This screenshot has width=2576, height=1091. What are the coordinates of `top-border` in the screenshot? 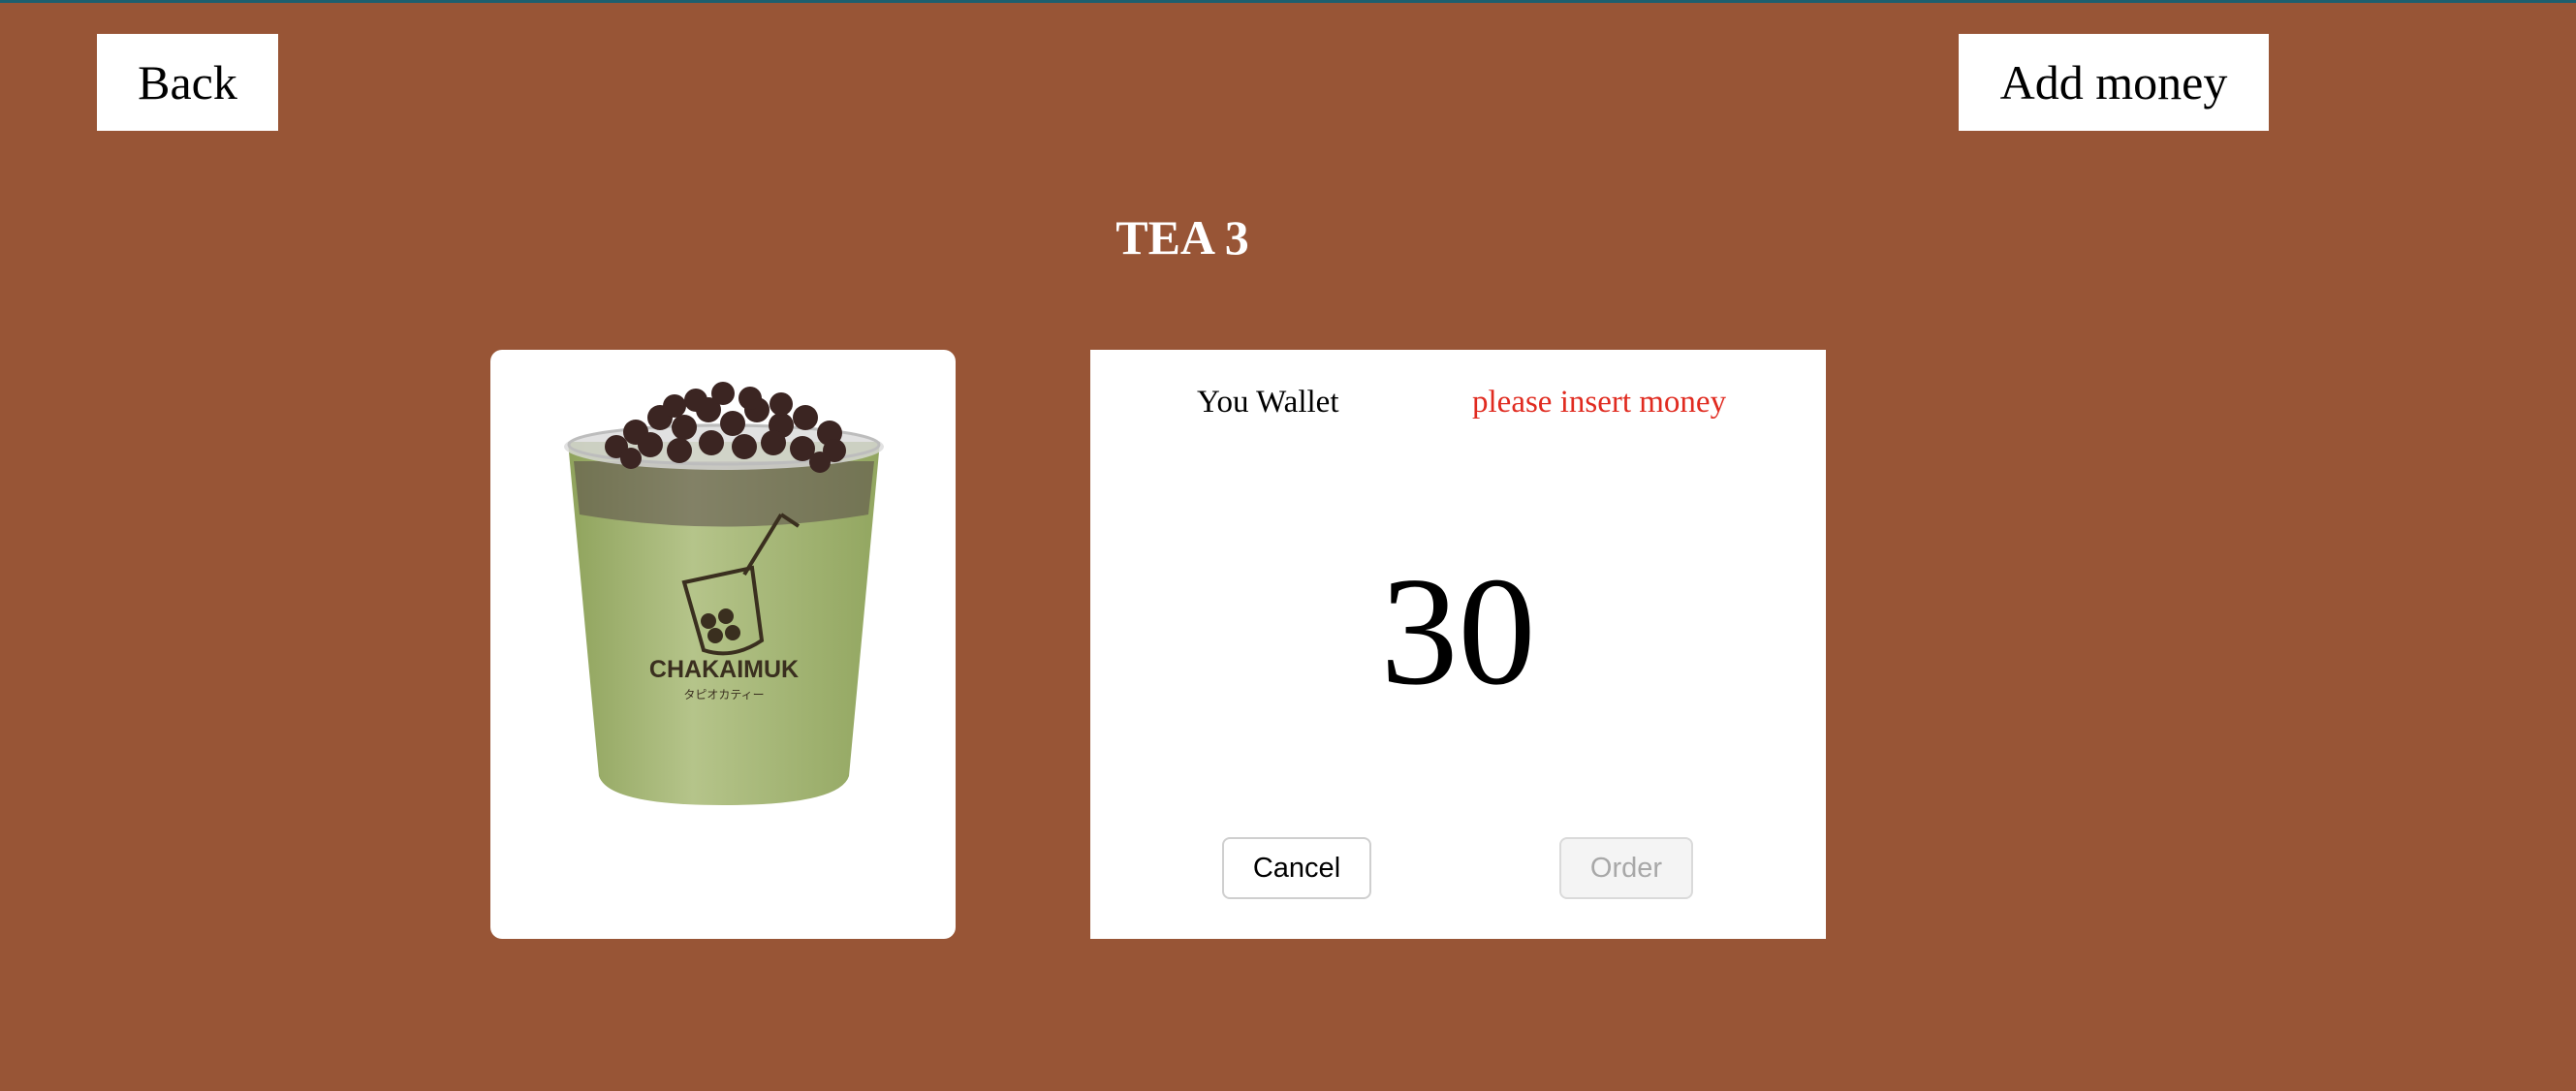 It's located at (1288, 1).